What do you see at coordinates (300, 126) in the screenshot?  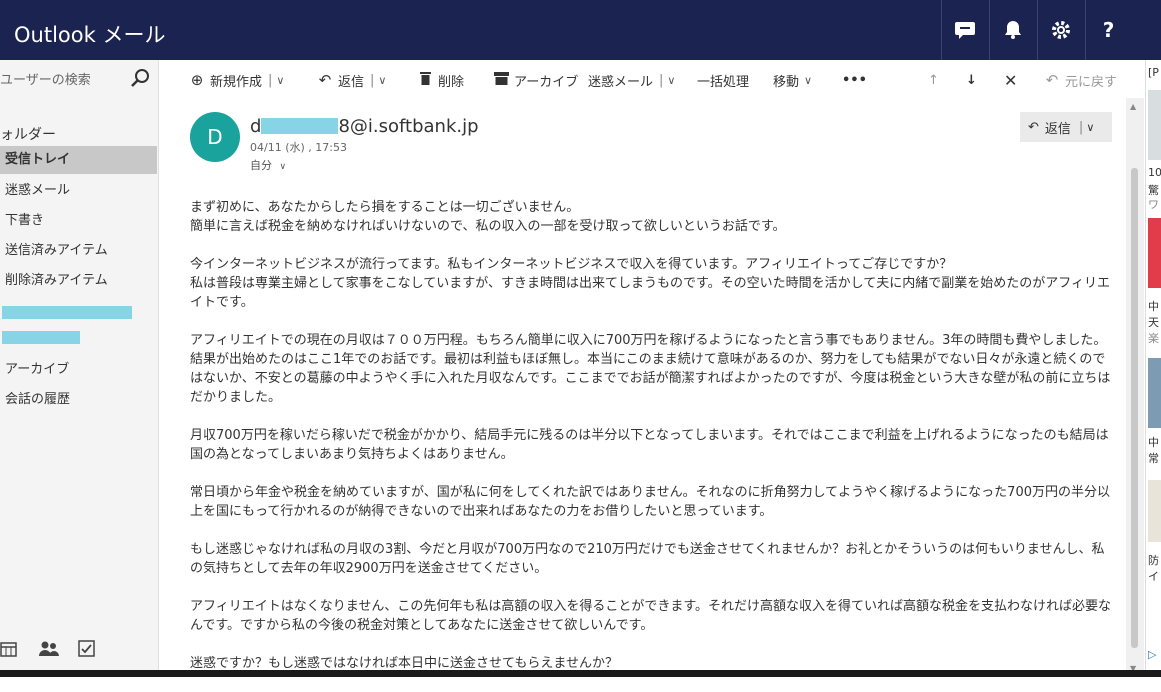 I see `redacted-sender` at bounding box center [300, 126].